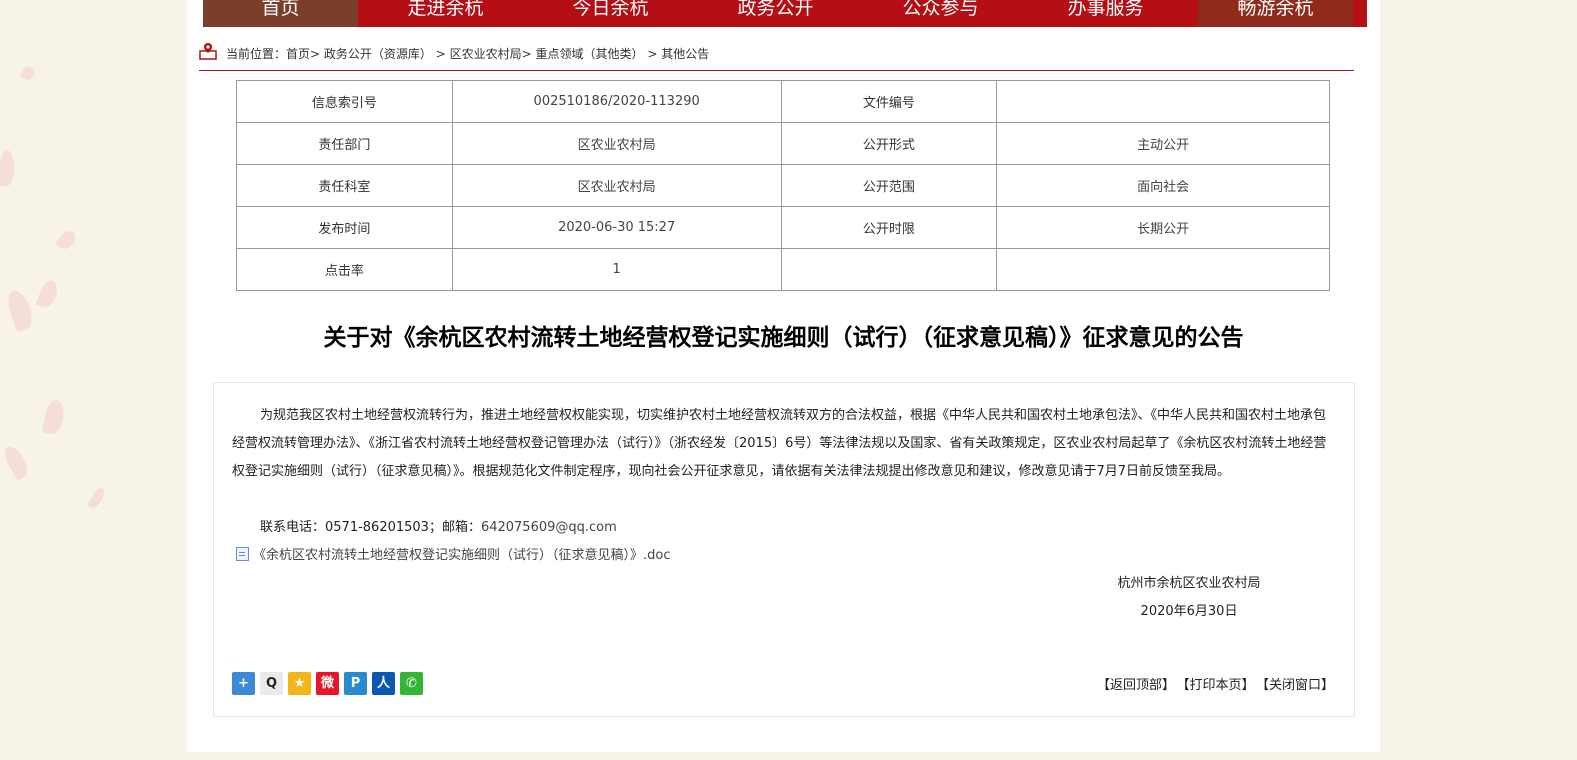  I want to click on table-cell: 文件编号, so click(889, 101).